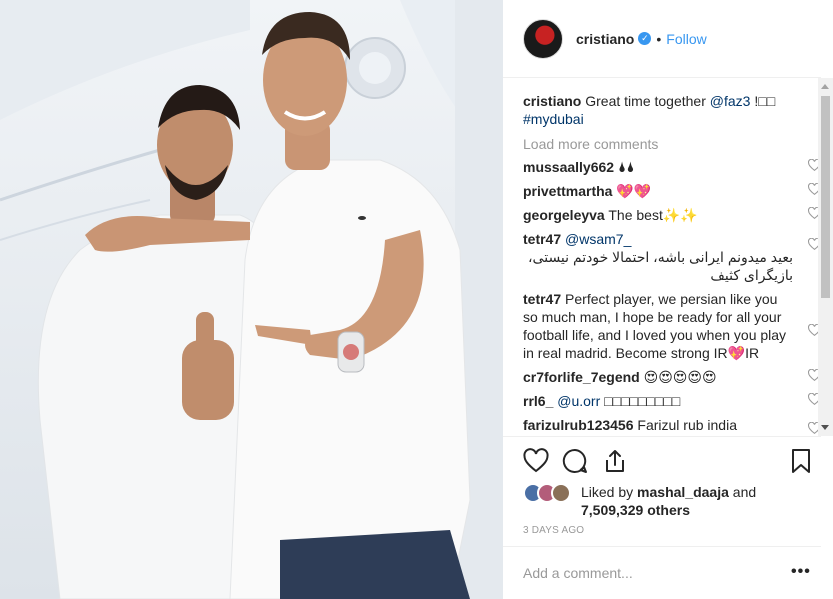 Image resolution: width=833 pixels, height=599 pixels. Describe the element at coordinates (730, 101) in the screenshot. I see `caption-mention: @faz3` at that location.